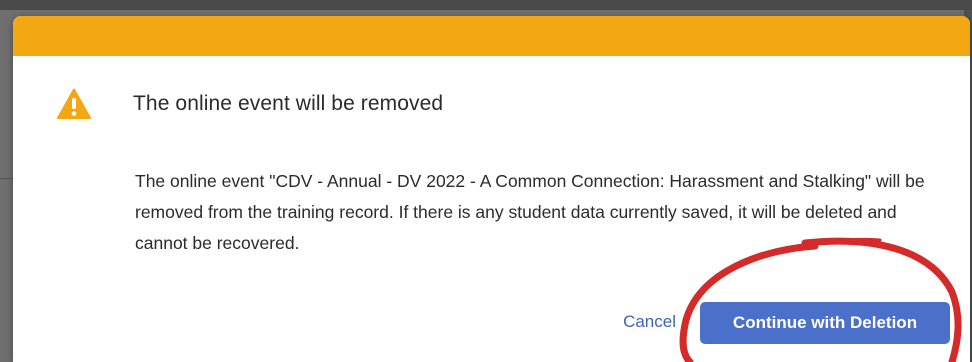  What do you see at coordinates (288, 103) in the screenshot?
I see `dialog-title: The online event will be removed` at bounding box center [288, 103].